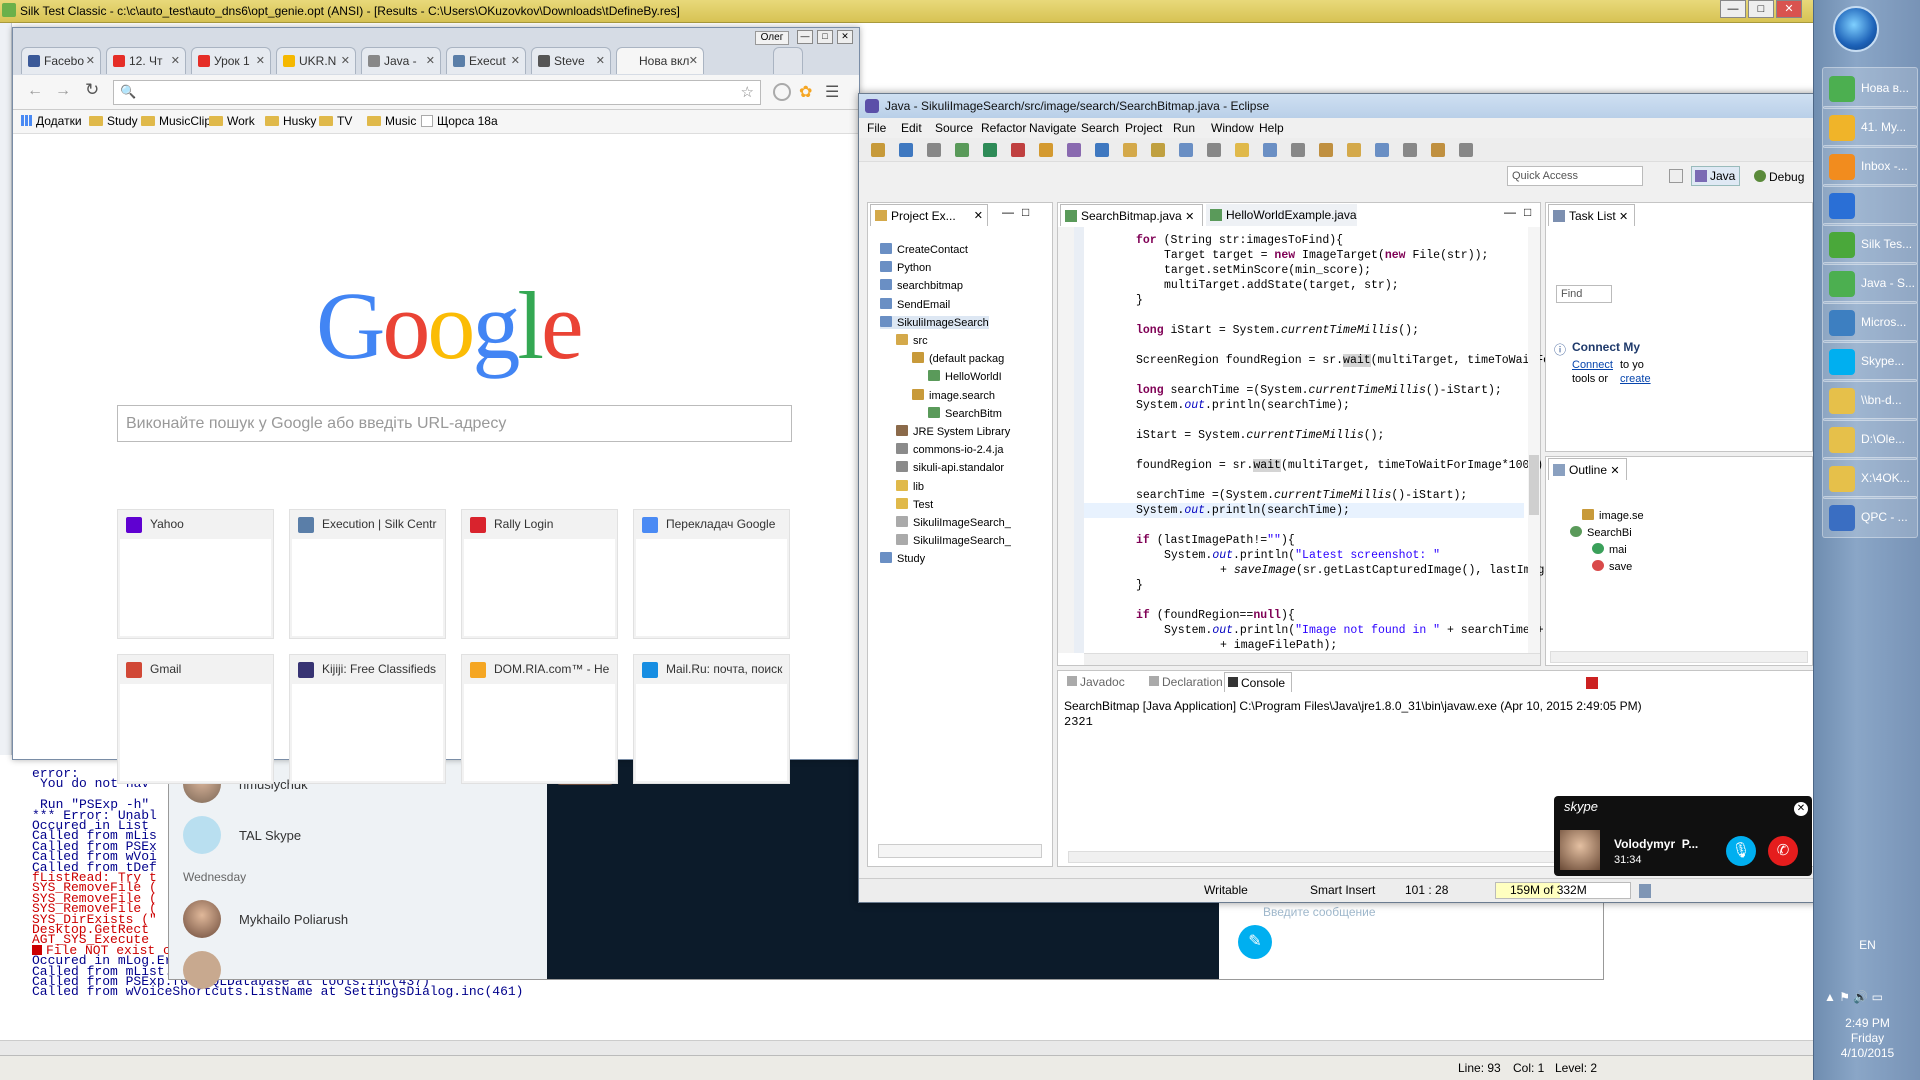 The width and height of the screenshot is (1920, 1080). Describe the element at coordinates (1575, 176) in the screenshot. I see `quick-access-input: Quick Access` at that location.